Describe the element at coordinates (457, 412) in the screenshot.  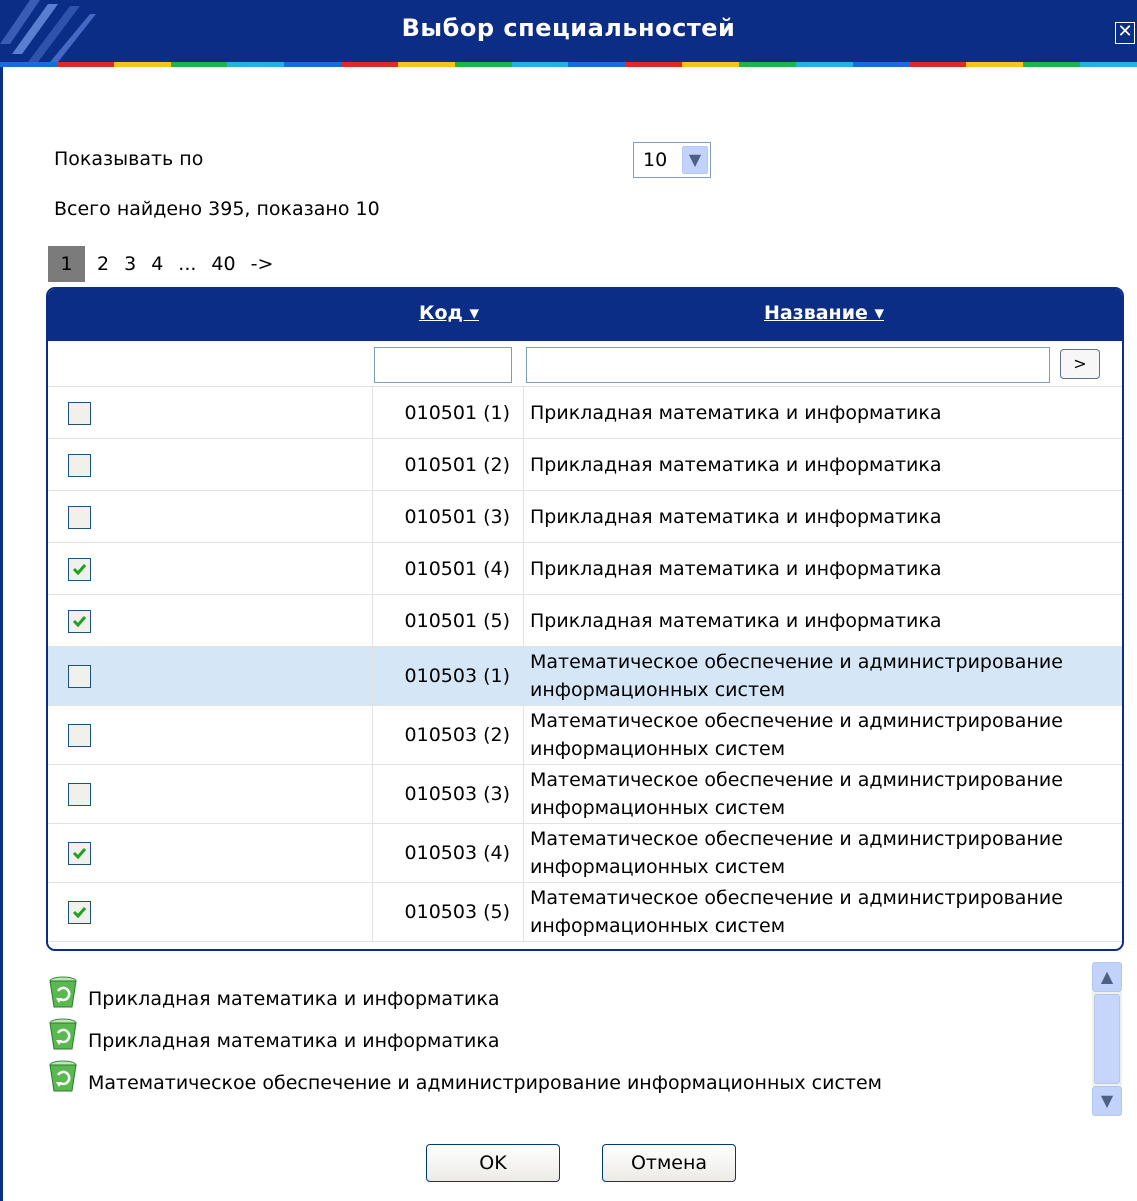
I see `code-cell: 010501 (1)` at that location.